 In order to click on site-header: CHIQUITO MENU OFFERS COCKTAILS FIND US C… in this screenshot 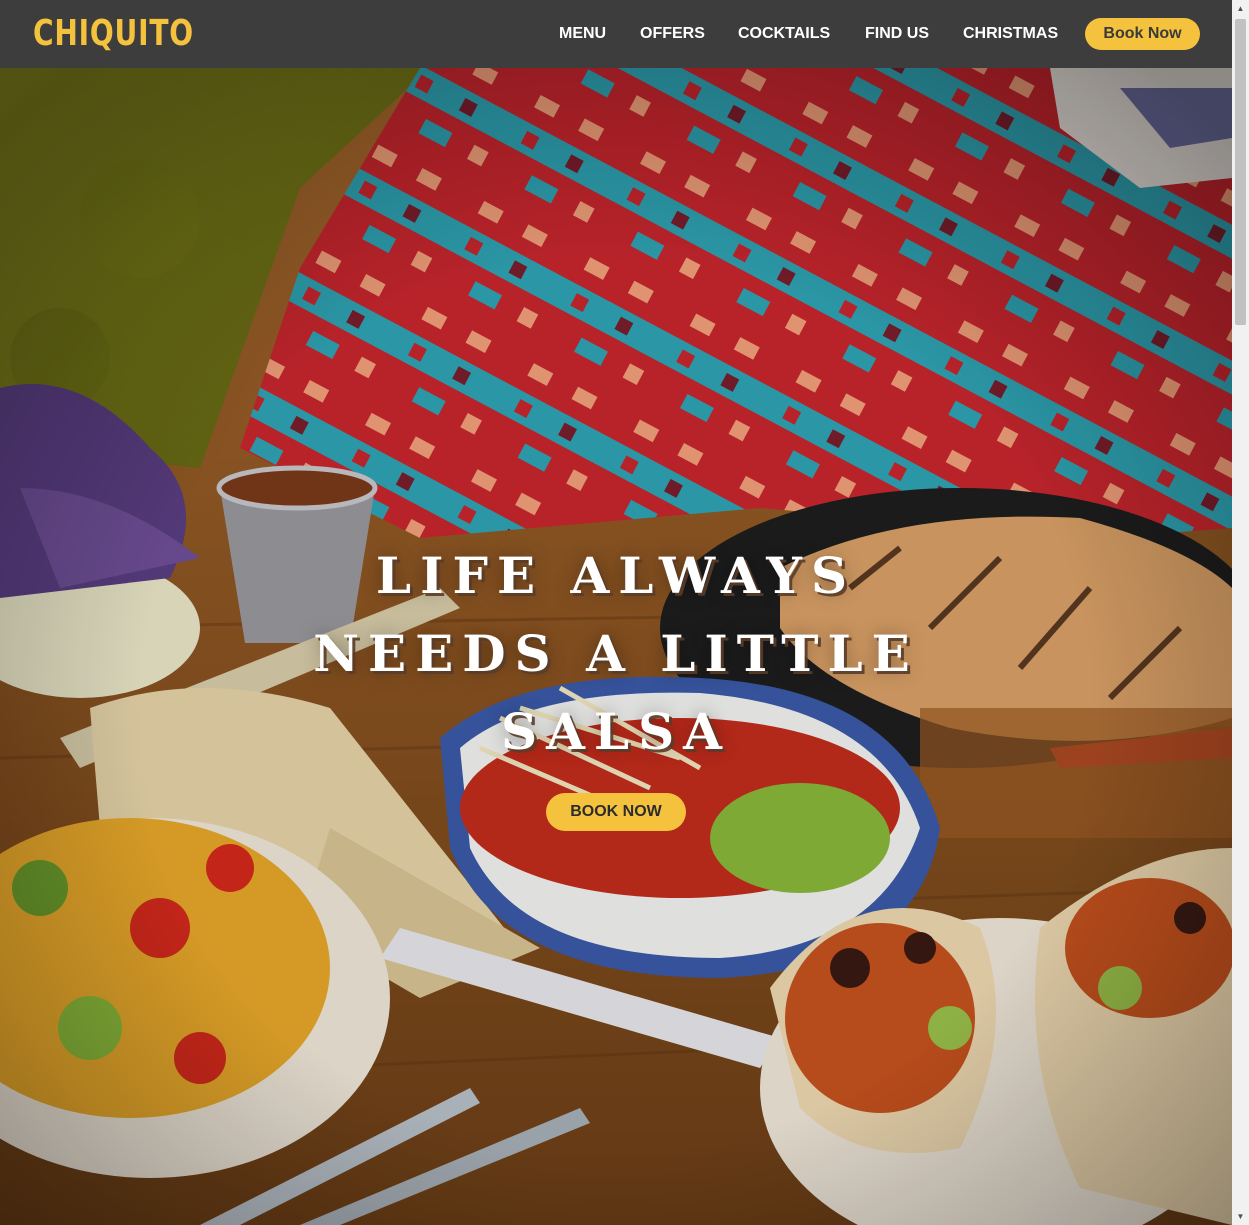, I will do `click(616, 34)`.